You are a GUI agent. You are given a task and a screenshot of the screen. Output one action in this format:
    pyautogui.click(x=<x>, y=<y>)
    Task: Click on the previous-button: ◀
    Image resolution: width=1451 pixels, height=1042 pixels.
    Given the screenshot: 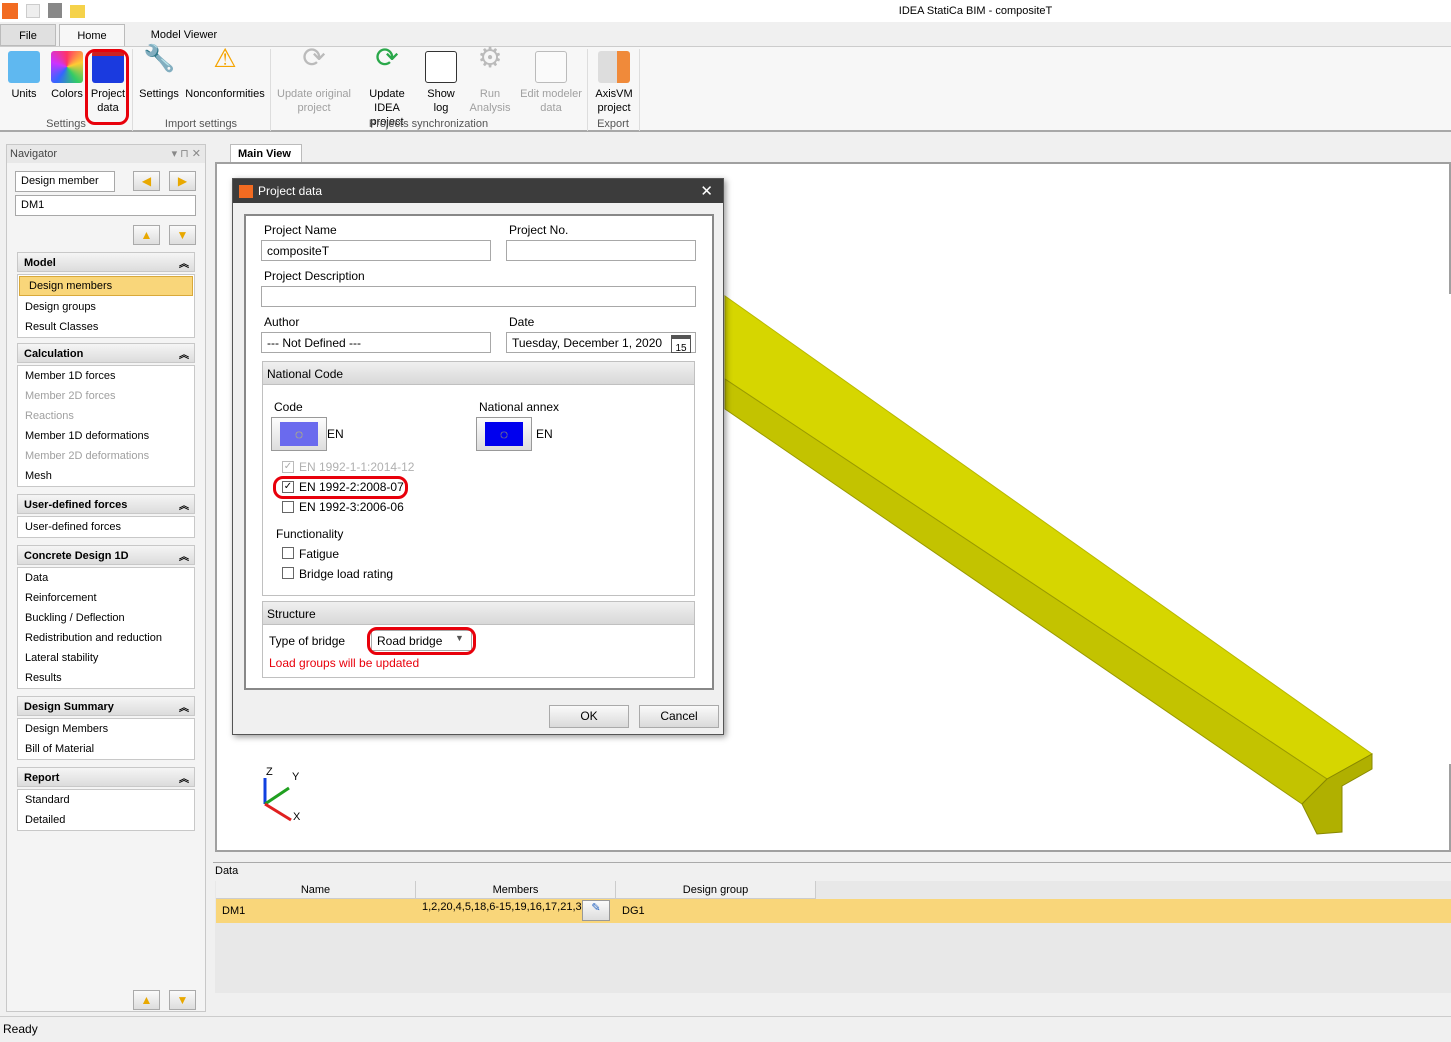 What is the action you would take?
    pyautogui.click(x=146, y=181)
    